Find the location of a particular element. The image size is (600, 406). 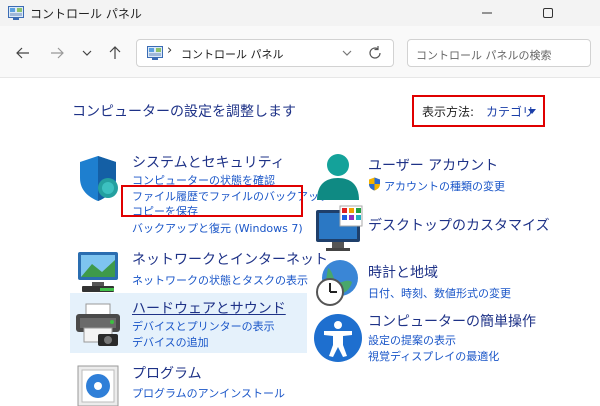

minimize-button is located at coordinates (487, 13).